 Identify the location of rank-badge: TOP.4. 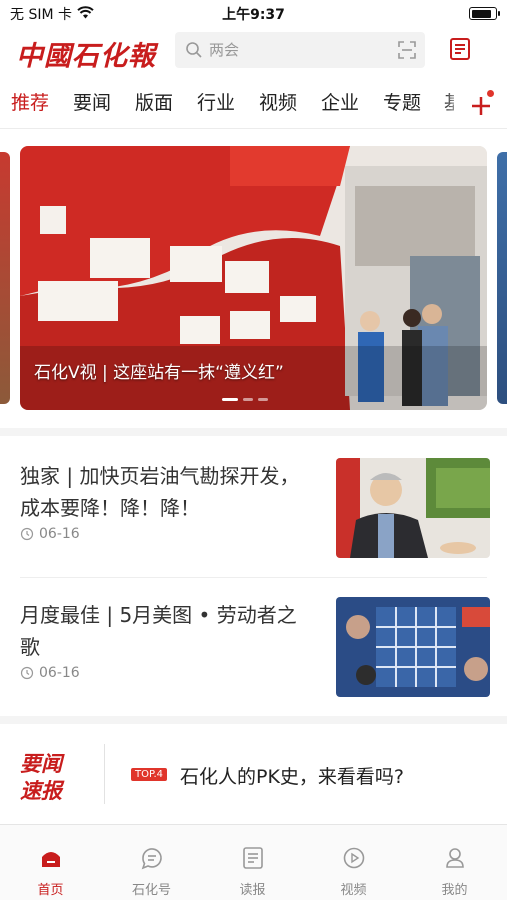
(149, 774).